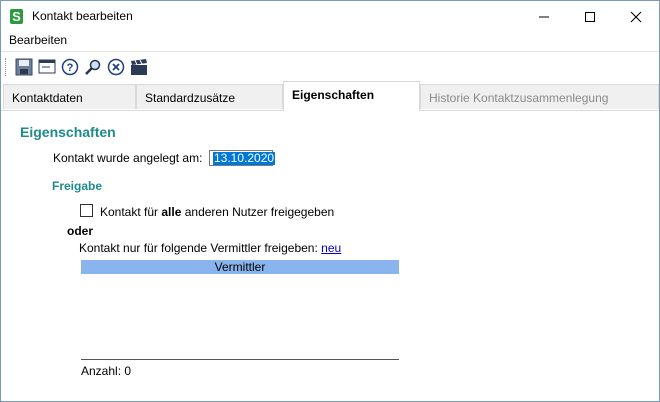  I want to click on clapper-icon, so click(139, 67).